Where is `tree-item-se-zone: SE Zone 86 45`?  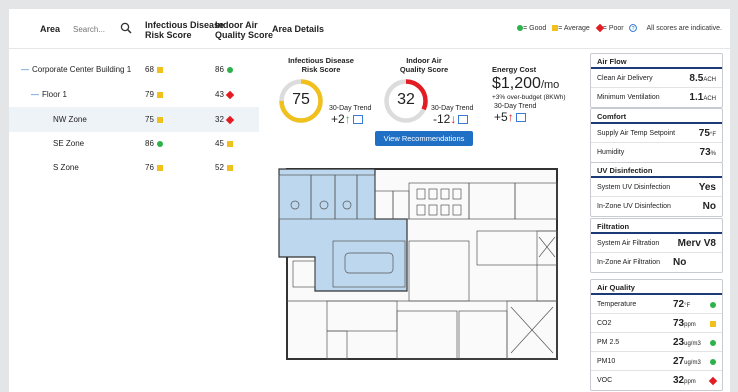
tree-item-se-zone: SE Zone 86 45 is located at coordinates (134, 143).